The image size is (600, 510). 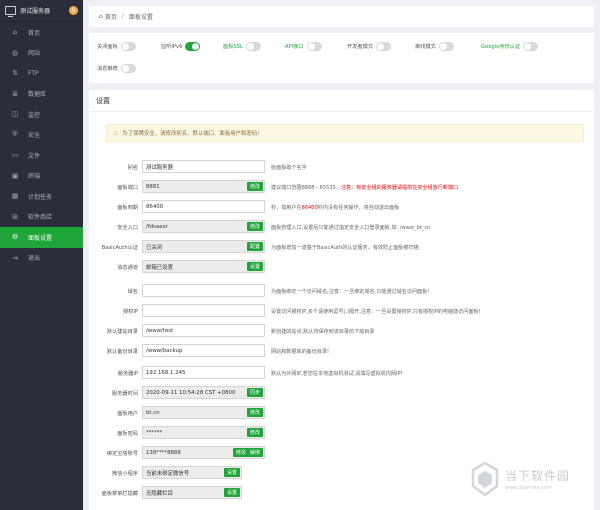 I want to click on sidebar-brand: 测试服务器 0, so click(x=41, y=11).